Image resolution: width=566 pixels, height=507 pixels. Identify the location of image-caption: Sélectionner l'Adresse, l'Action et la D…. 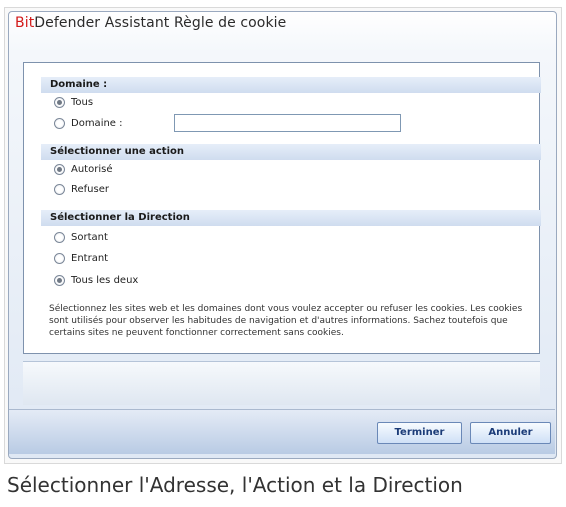
(235, 485).